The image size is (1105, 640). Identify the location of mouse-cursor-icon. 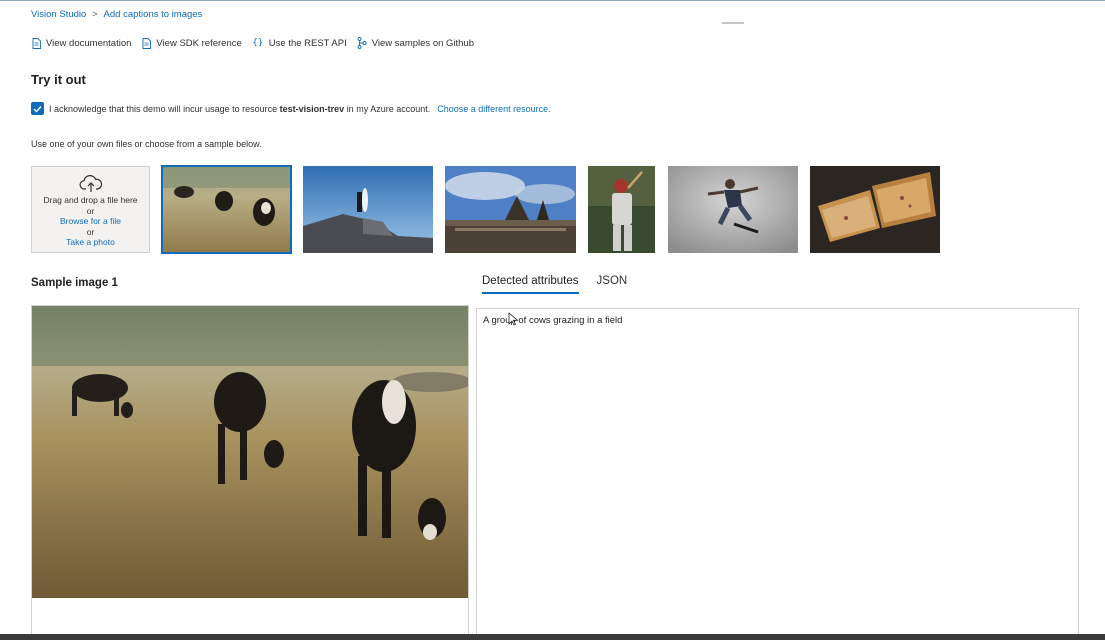
(513, 321).